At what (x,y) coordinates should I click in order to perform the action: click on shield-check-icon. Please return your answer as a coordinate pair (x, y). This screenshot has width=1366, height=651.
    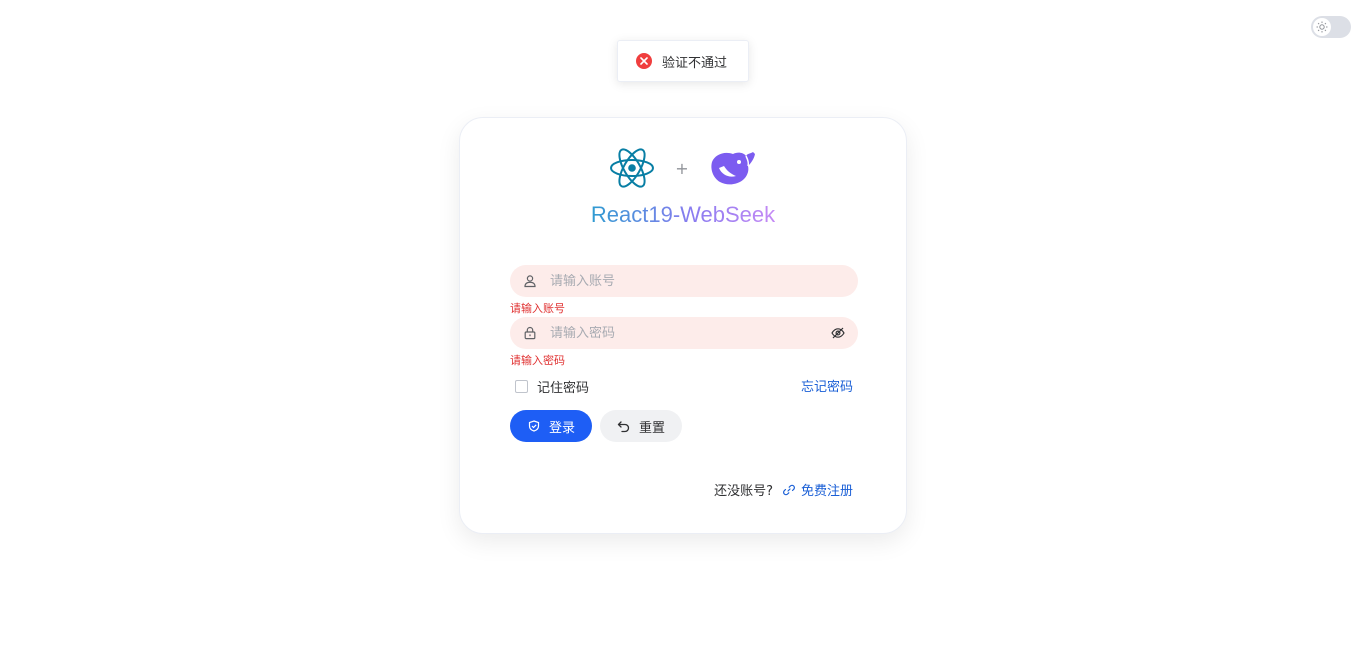
    Looking at the image, I should click on (534, 426).